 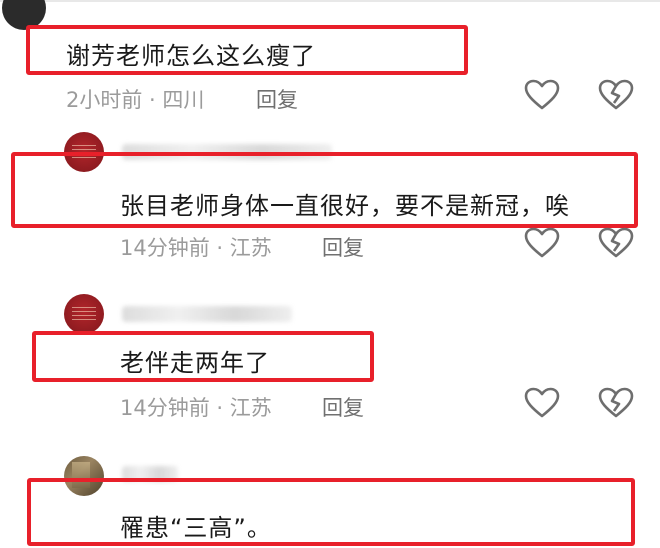 What do you see at coordinates (196, 528) in the screenshot?
I see `comment-text: 罹患“三高”。` at bounding box center [196, 528].